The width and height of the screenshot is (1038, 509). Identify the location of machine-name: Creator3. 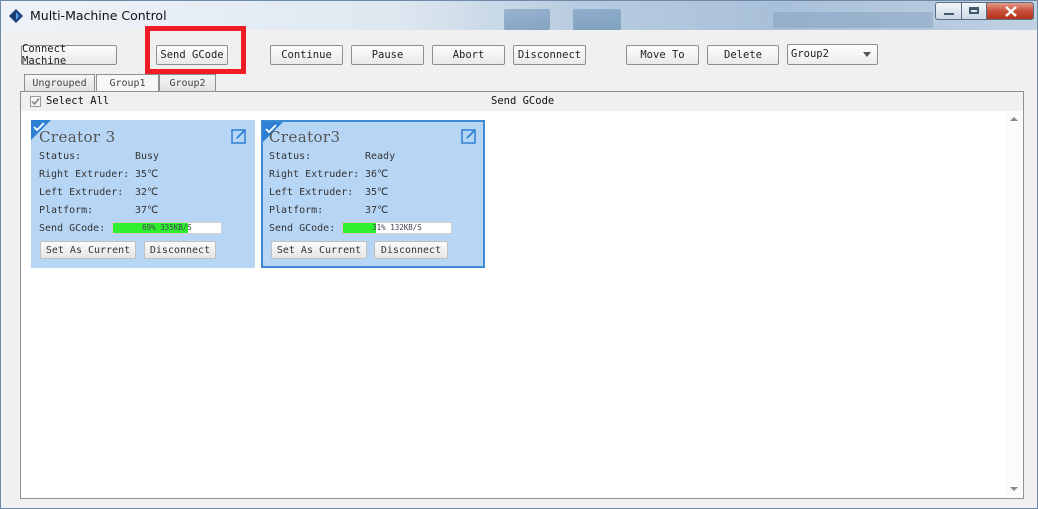
(305, 137).